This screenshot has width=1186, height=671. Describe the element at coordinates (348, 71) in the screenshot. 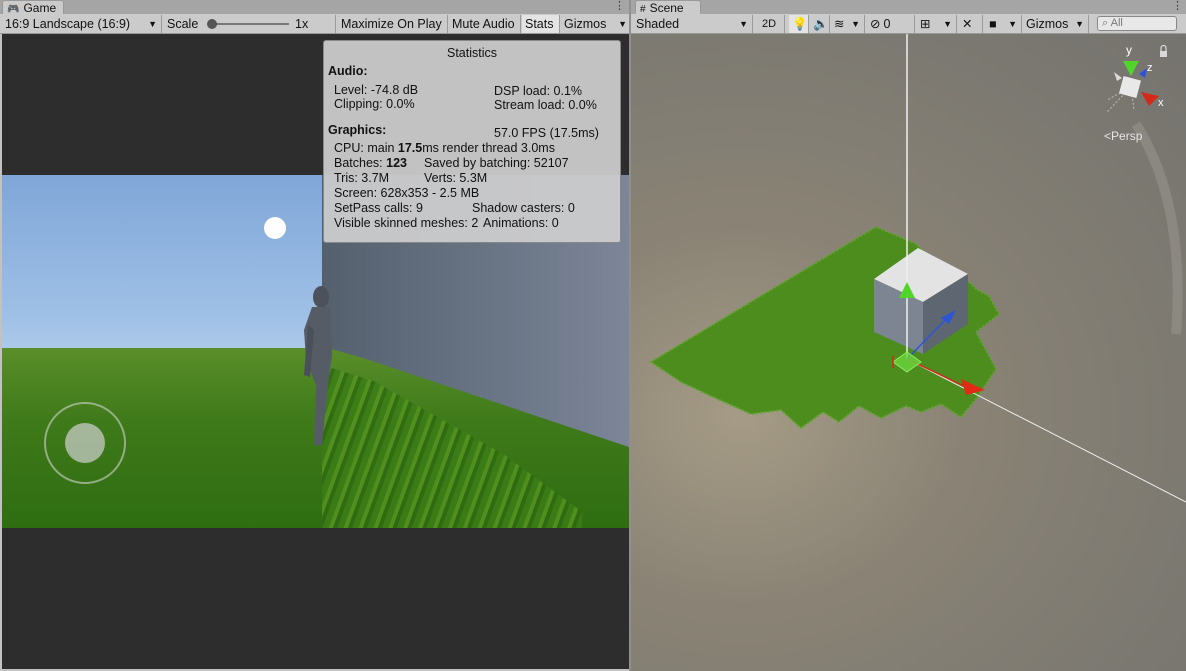

I see `audio-header: Audio:` at that location.